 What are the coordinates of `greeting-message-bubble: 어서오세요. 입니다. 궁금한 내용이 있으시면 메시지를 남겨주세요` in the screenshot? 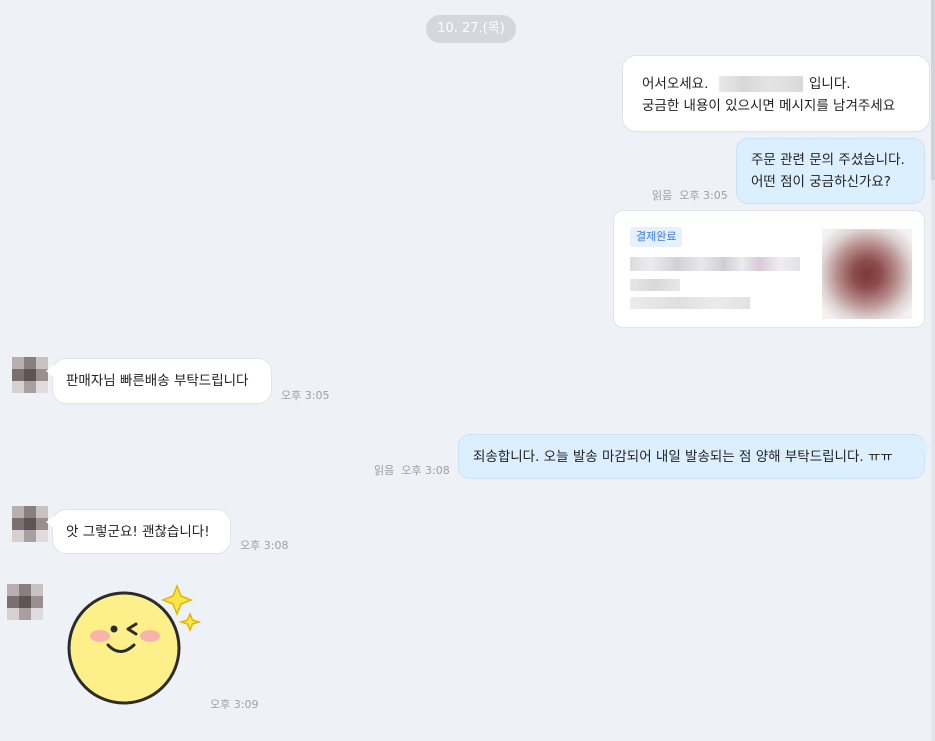 It's located at (776, 93).